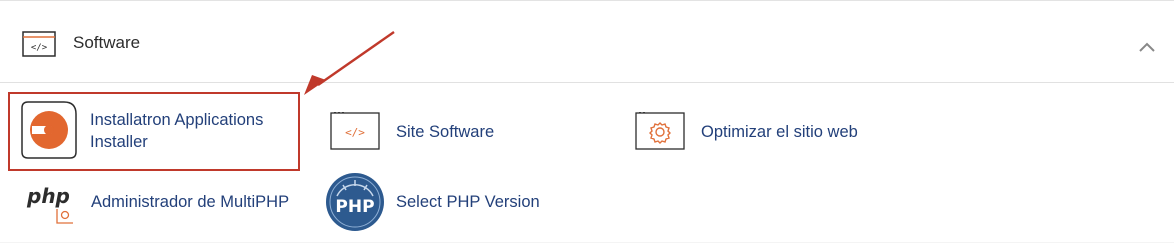  What do you see at coordinates (1147, 47) in the screenshot?
I see `chevron-up-icon` at bounding box center [1147, 47].